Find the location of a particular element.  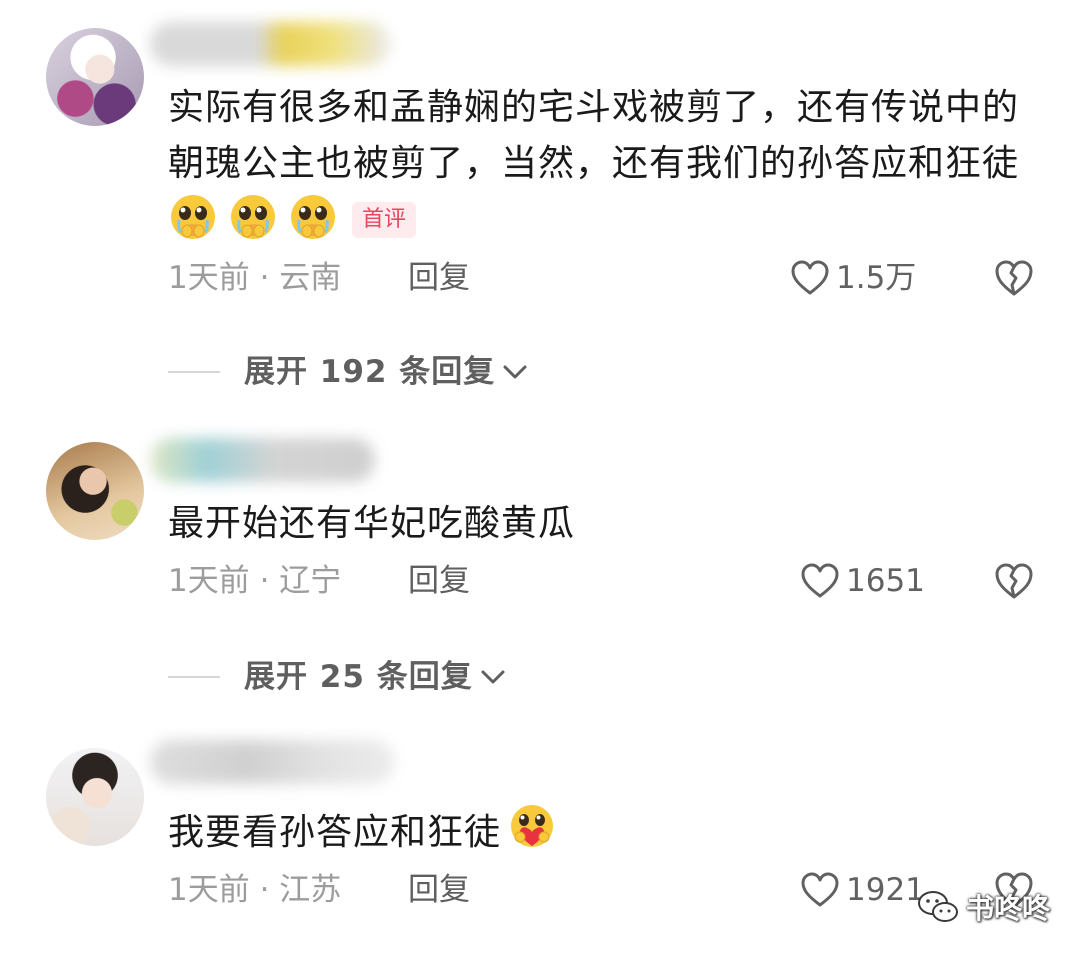

comment-time-location: 1天前 · 云南 is located at coordinates (255, 278).